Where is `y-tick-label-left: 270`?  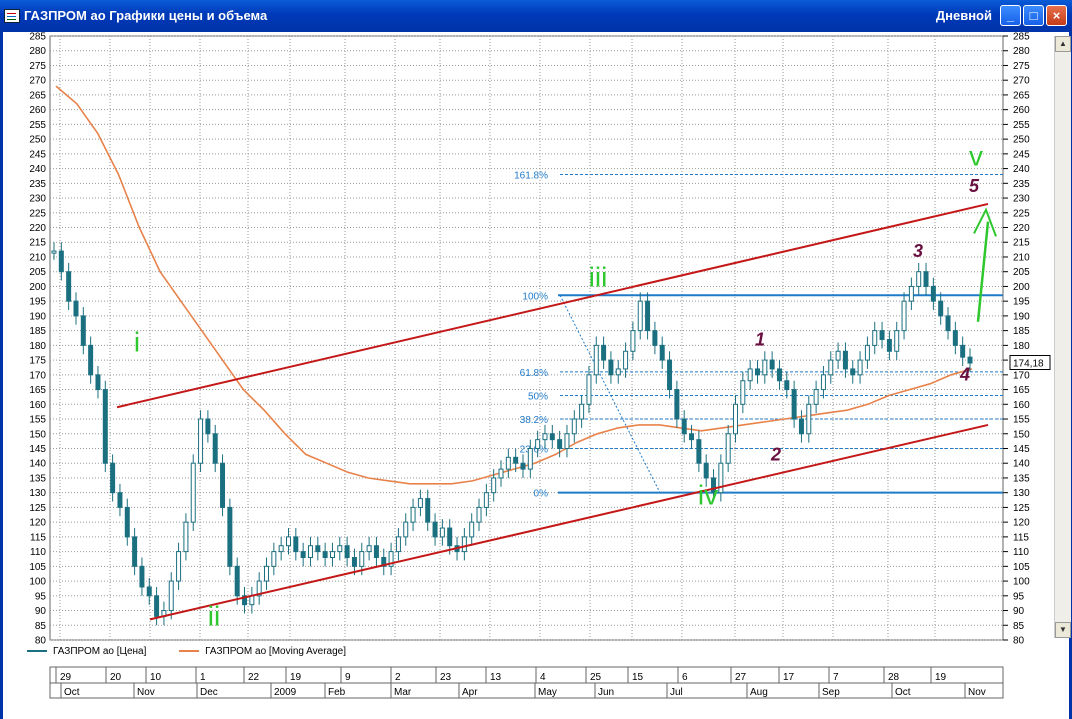
y-tick-label-left: 270 is located at coordinates (37, 81).